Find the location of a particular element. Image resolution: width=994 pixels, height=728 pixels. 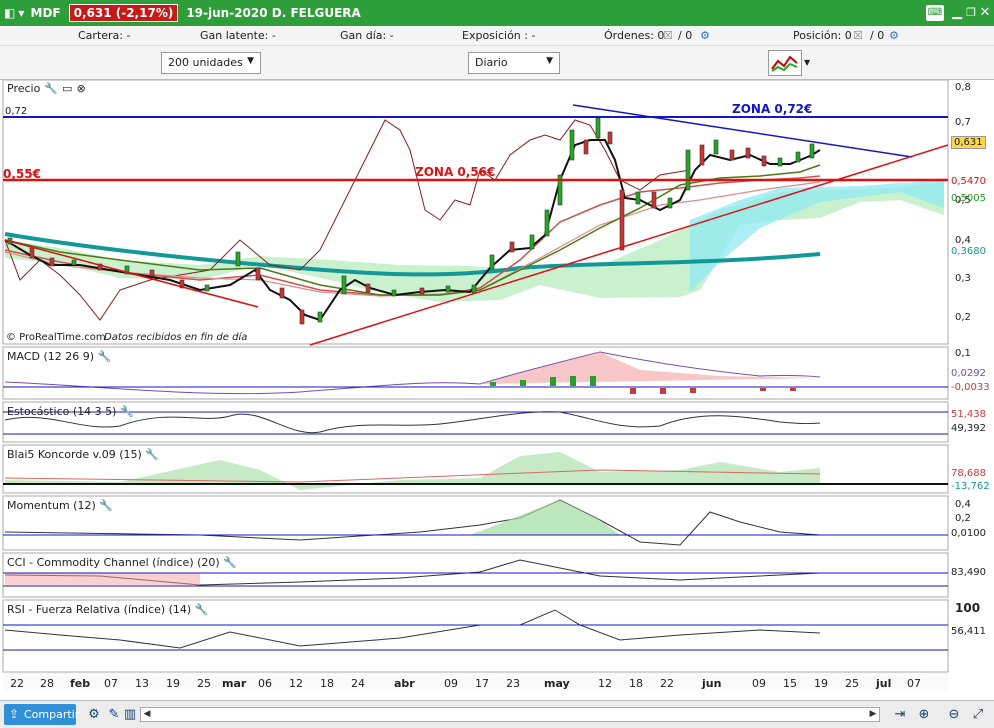

zoom-out-icon: ⊖ is located at coordinates (954, 715).